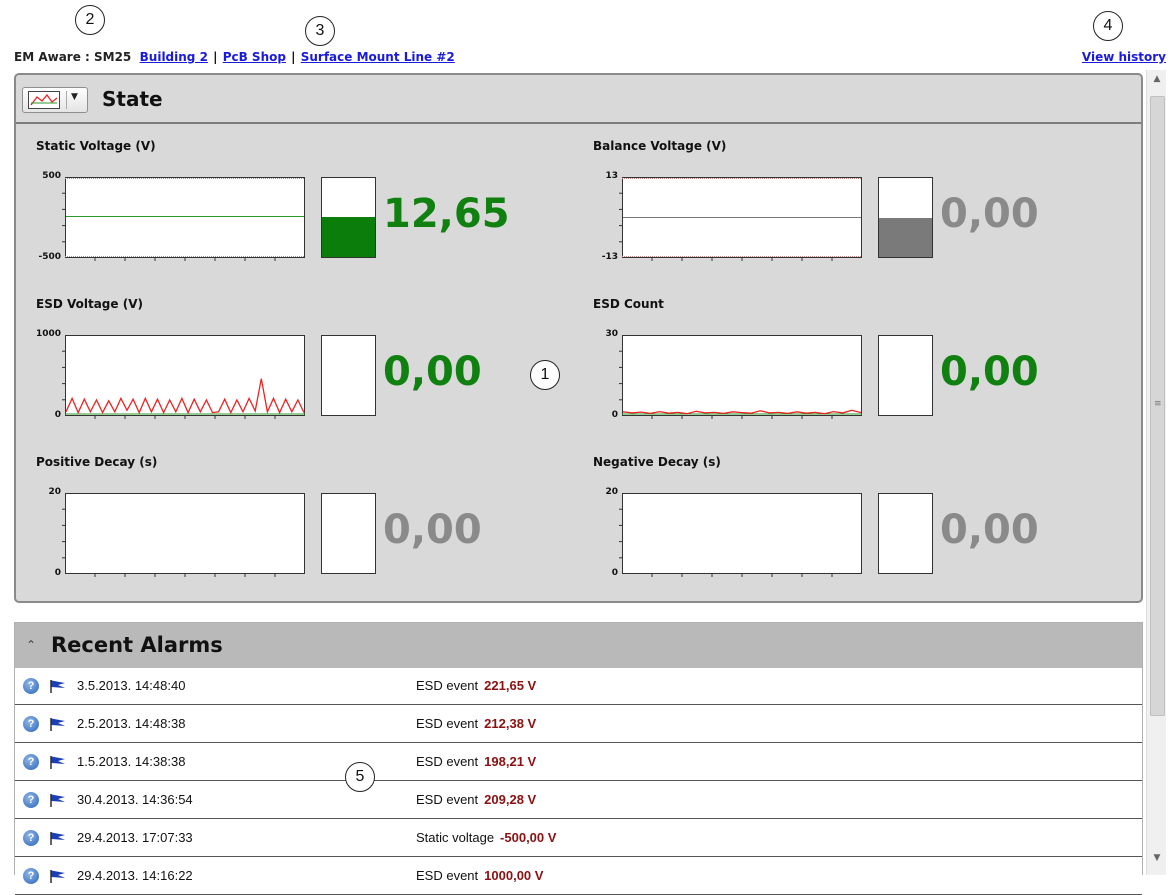  What do you see at coordinates (49, 257) in the screenshot?
I see `y-axis-min-label: -500` at bounding box center [49, 257].